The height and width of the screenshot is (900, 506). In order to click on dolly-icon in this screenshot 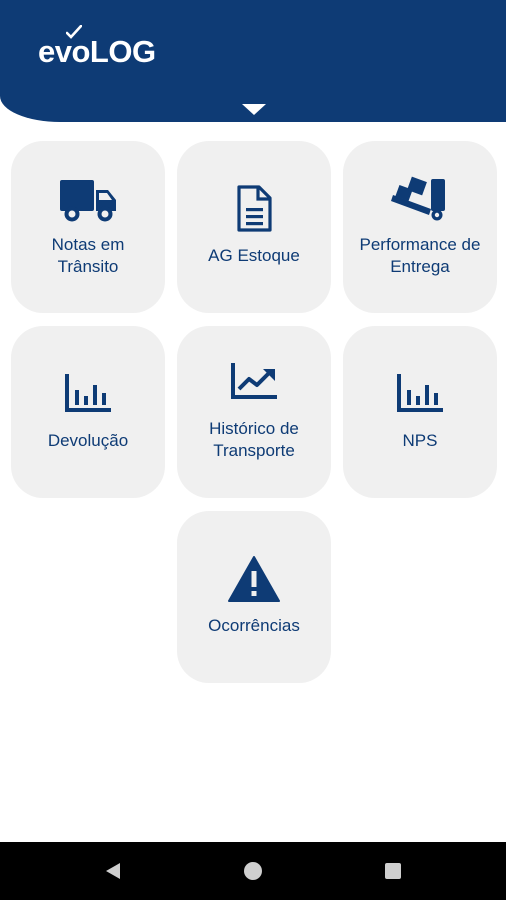, I will do `click(418, 198)`.